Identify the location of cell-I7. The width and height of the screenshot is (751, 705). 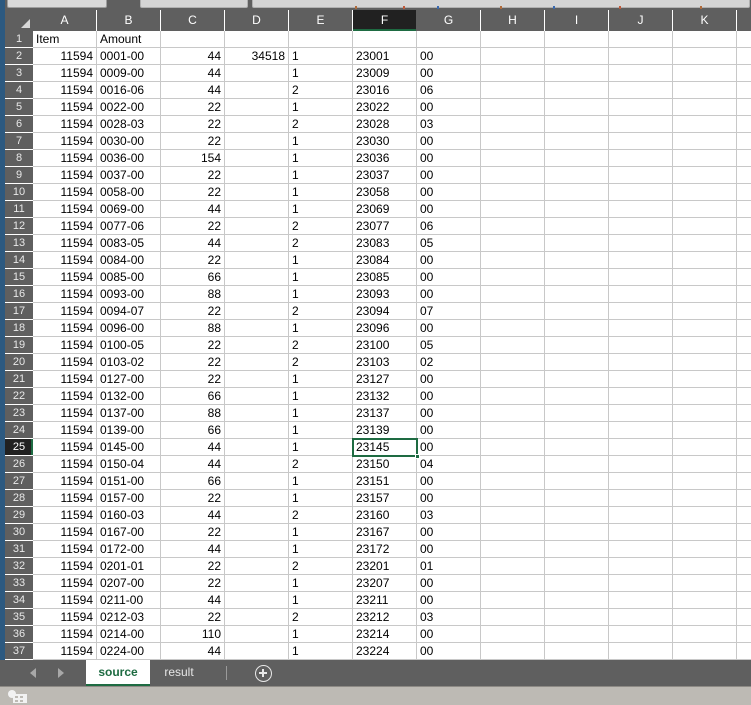
(577, 141).